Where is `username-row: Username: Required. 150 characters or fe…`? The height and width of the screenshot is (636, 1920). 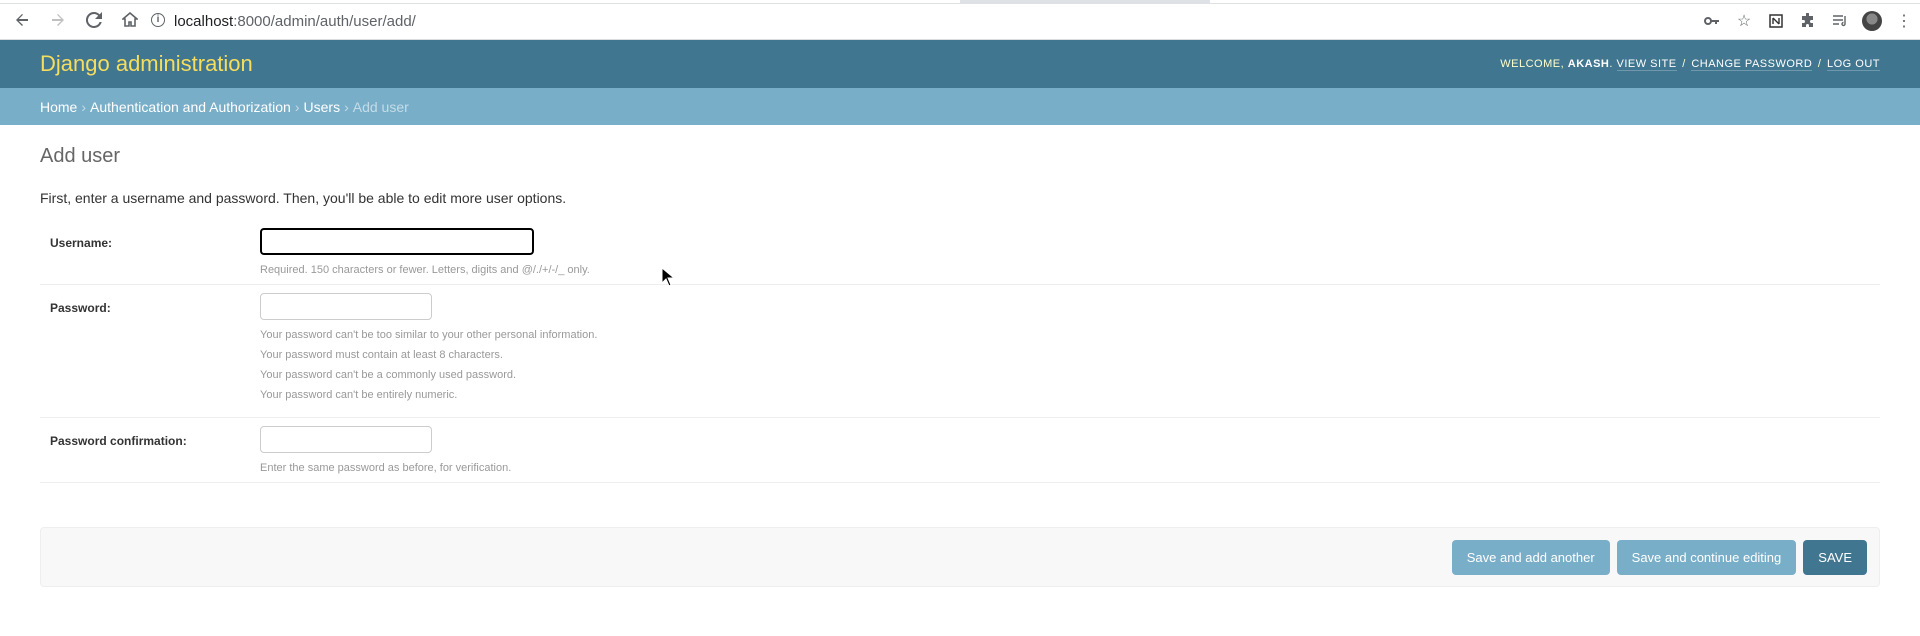
username-row: Username: Required. 150 characters or fe… is located at coordinates (960, 252).